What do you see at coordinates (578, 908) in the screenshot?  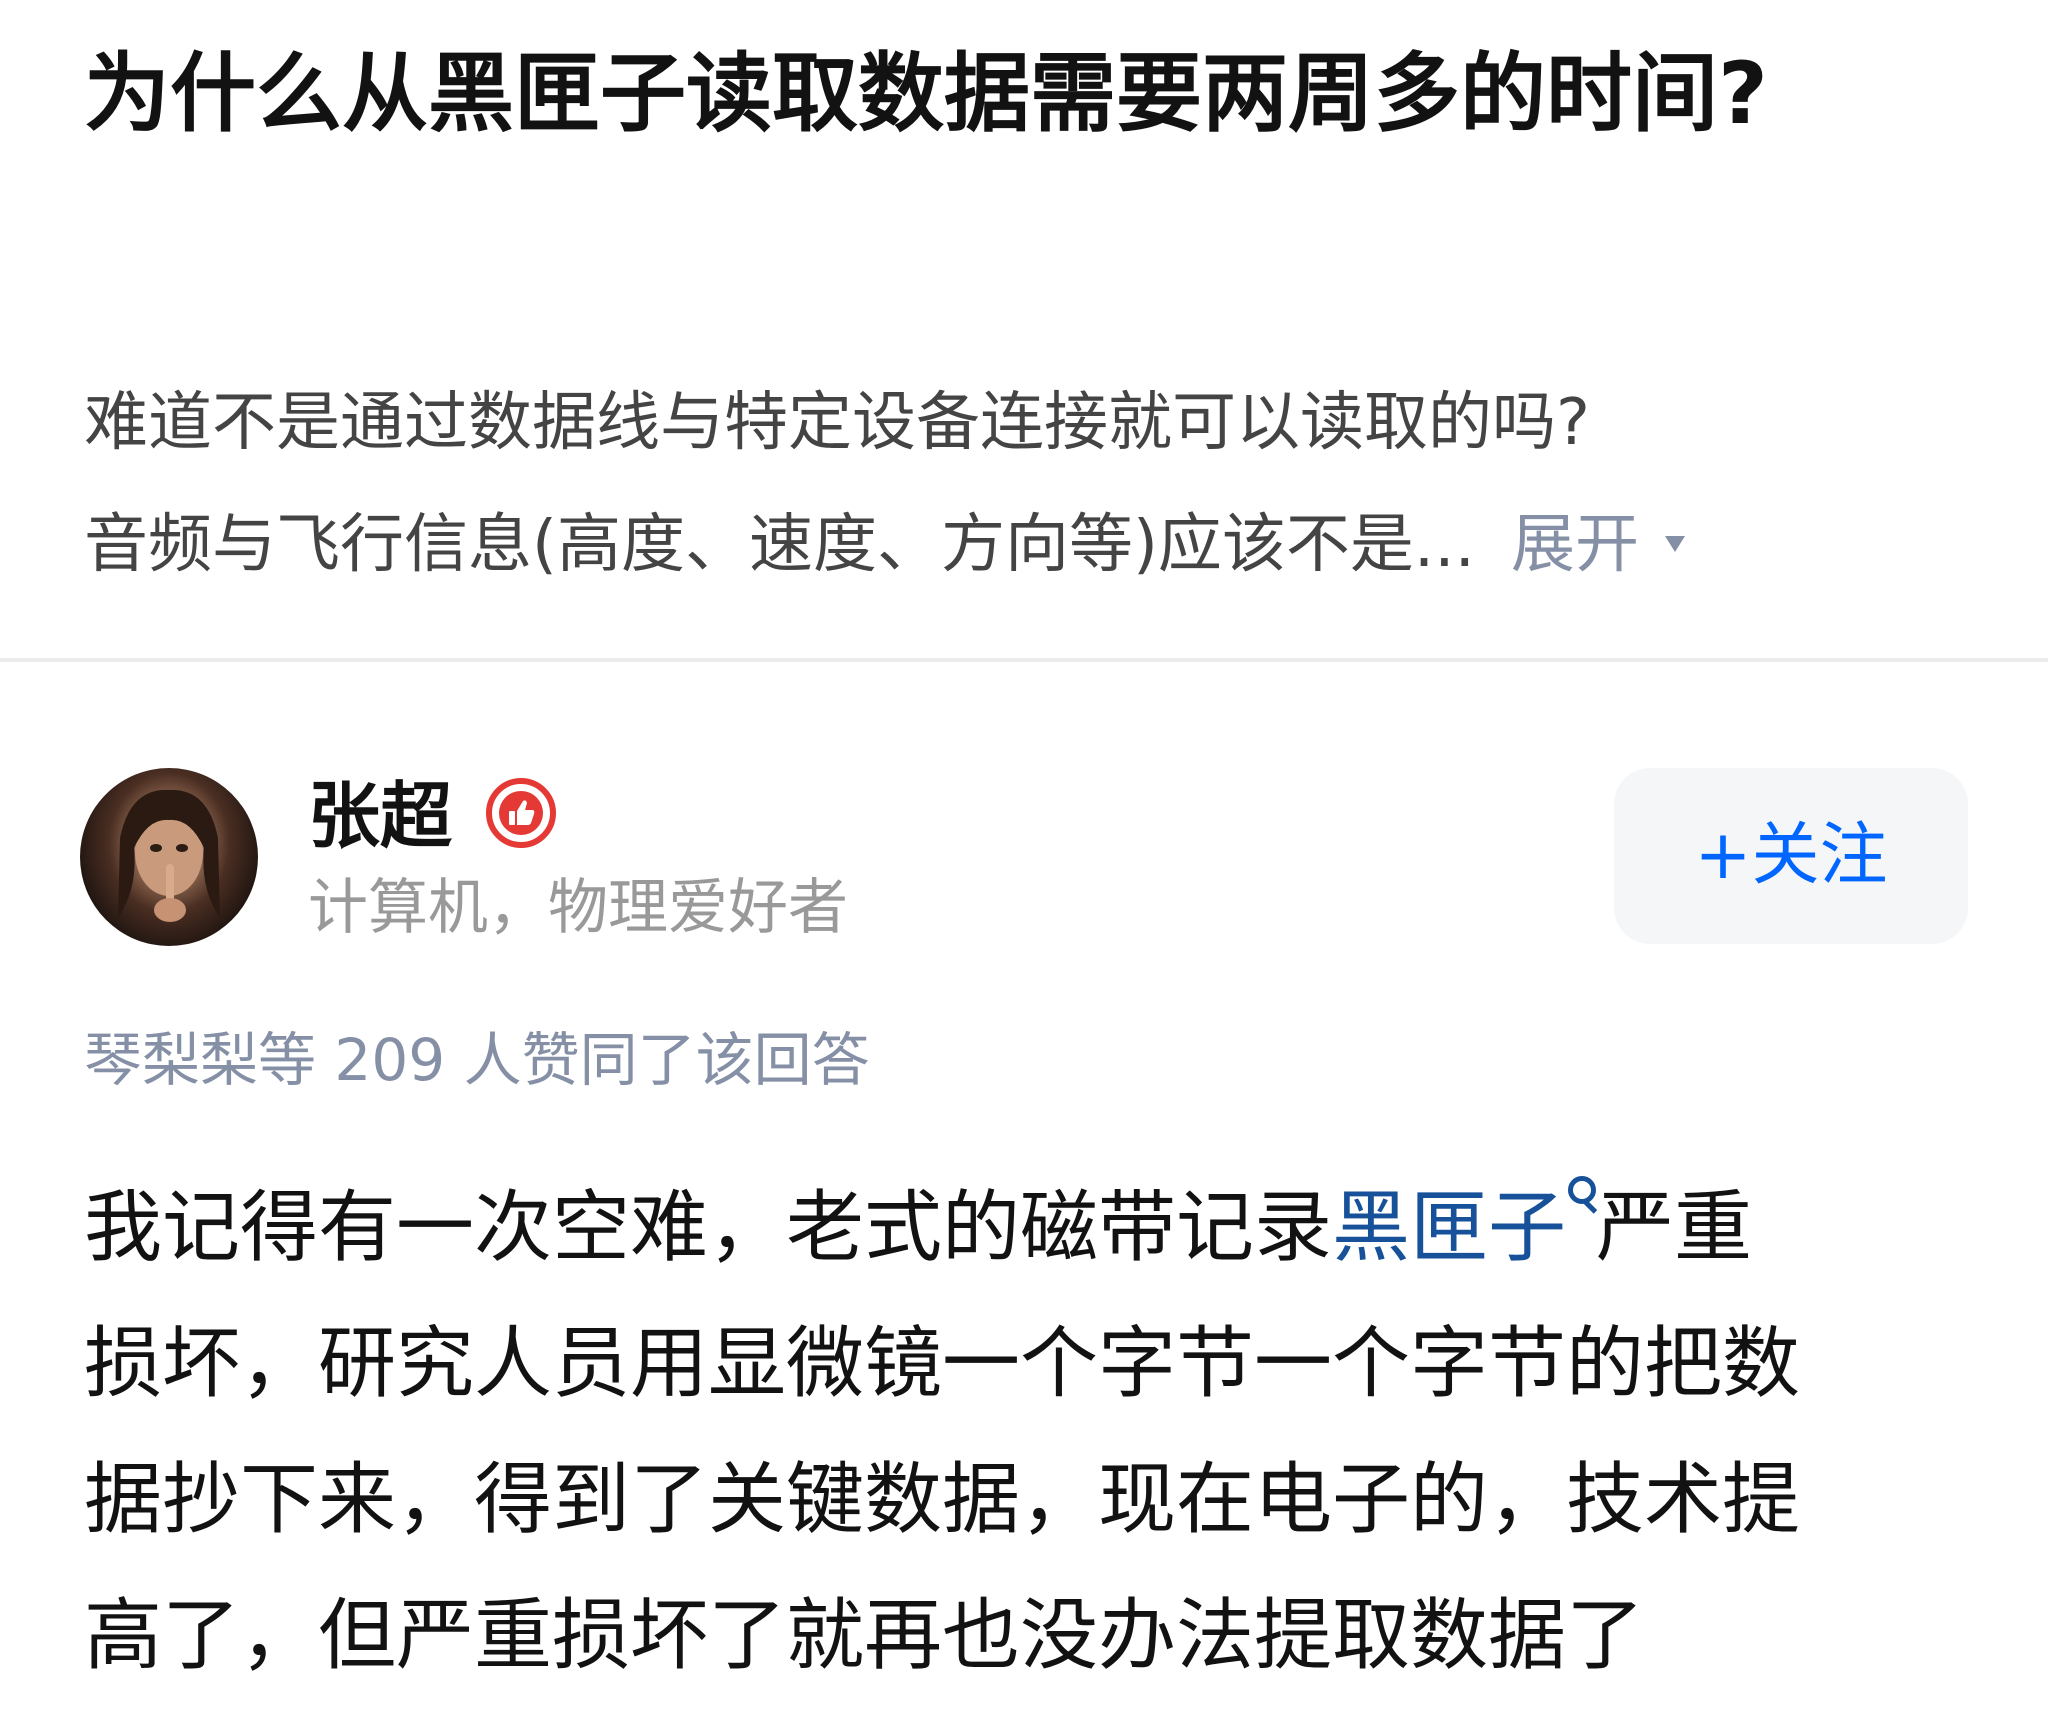 I see `author-bio: 计算机，物理爱好者` at bounding box center [578, 908].